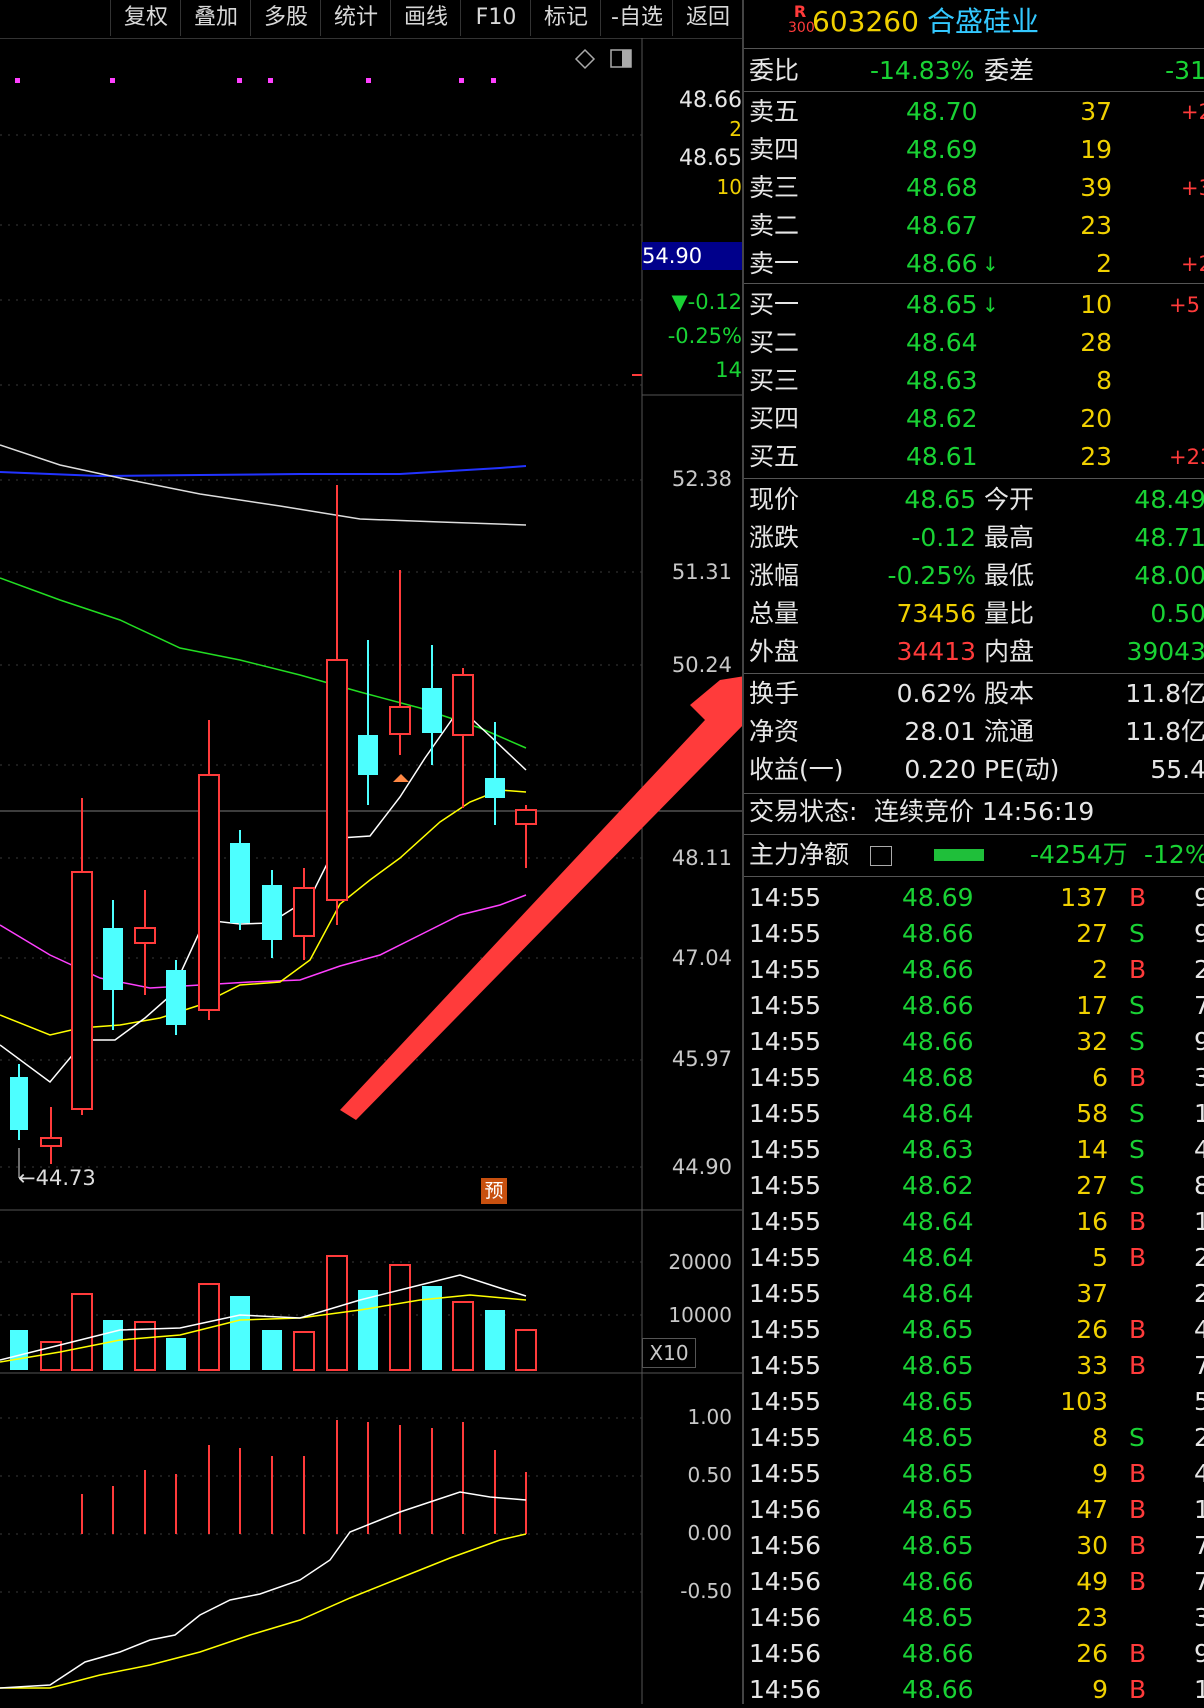 This screenshot has width=1204, height=1708. What do you see at coordinates (1100, 1257) in the screenshot?
I see `tick-volume: 5` at bounding box center [1100, 1257].